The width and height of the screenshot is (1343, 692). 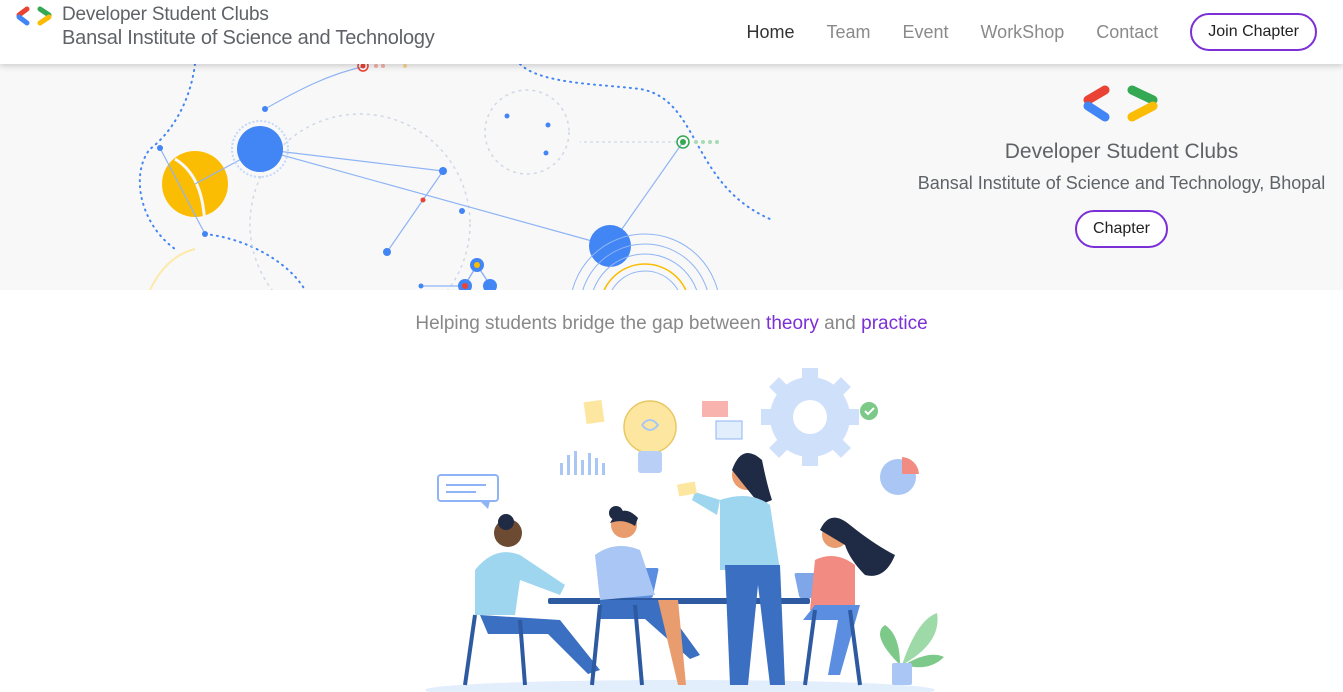 I want to click on note-icon, so click(x=594, y=412).